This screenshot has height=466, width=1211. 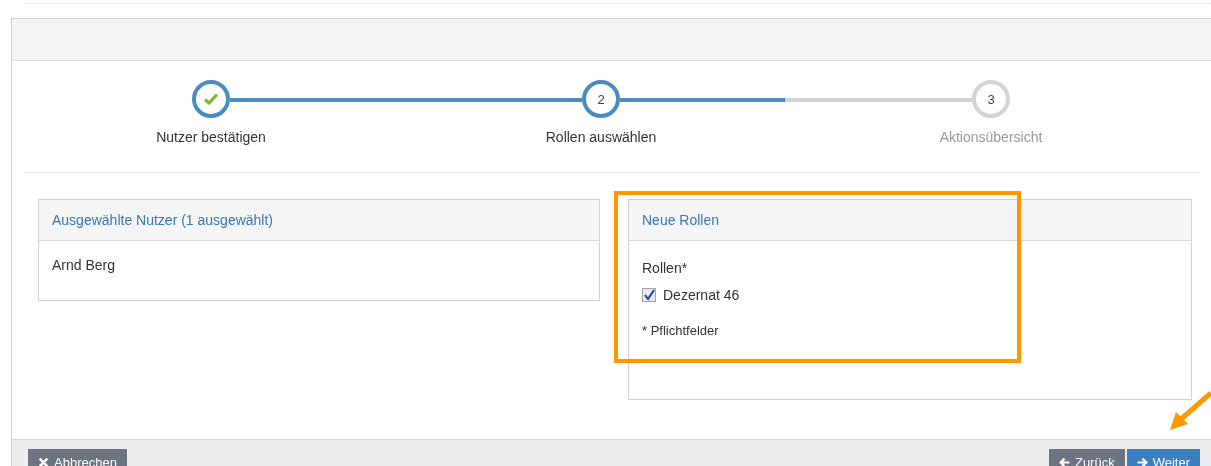 I want to click on checkbox-label: Dezernat 46, so click(x=701, y=295).